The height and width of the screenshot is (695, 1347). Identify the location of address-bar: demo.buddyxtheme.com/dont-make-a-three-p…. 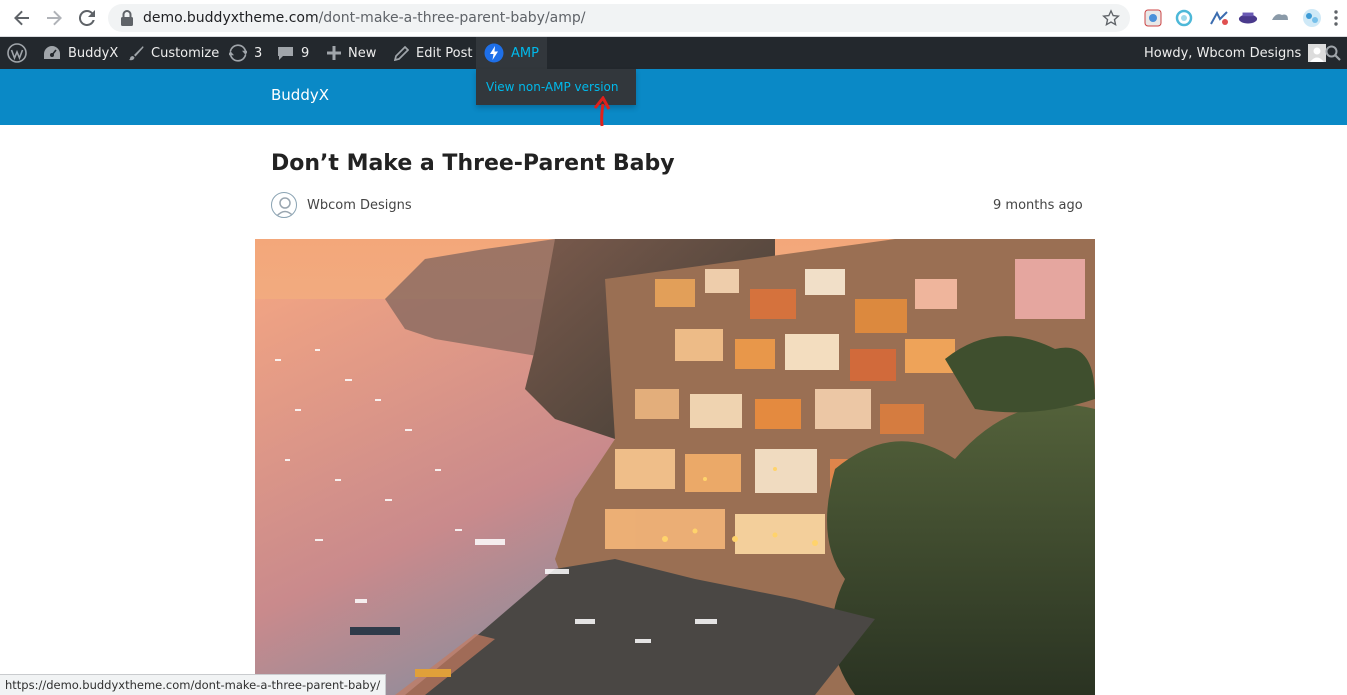
(619, 18).